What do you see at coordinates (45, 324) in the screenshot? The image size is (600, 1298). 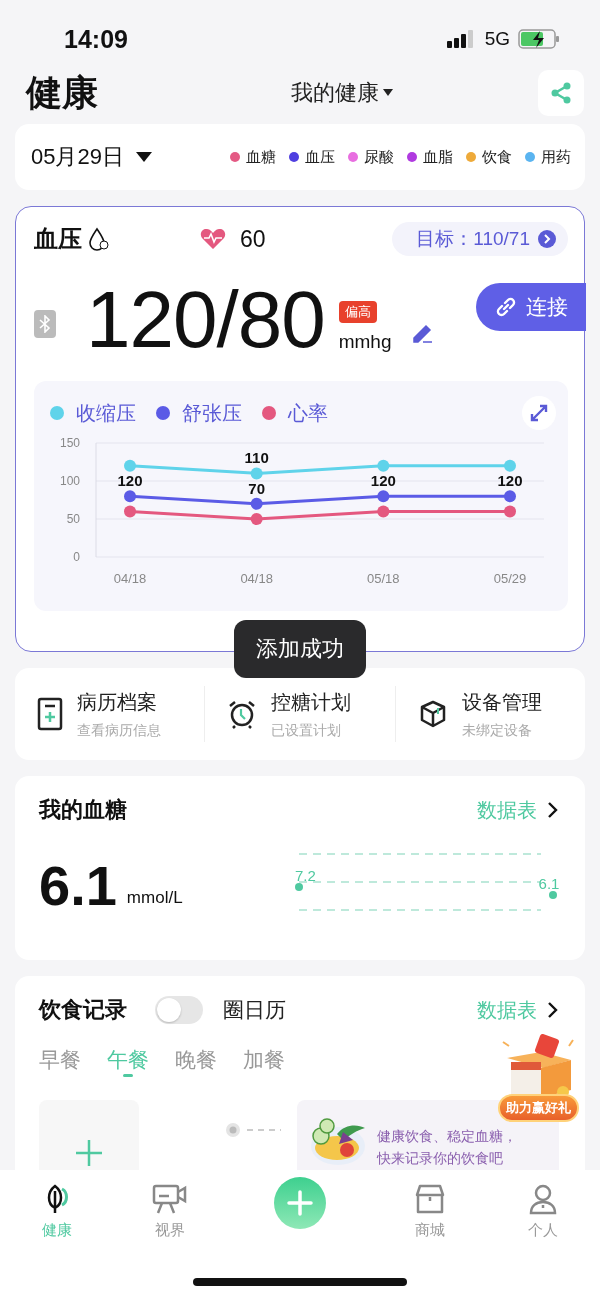 I see `bluetooth-icon` at bounding box center [45, 324].